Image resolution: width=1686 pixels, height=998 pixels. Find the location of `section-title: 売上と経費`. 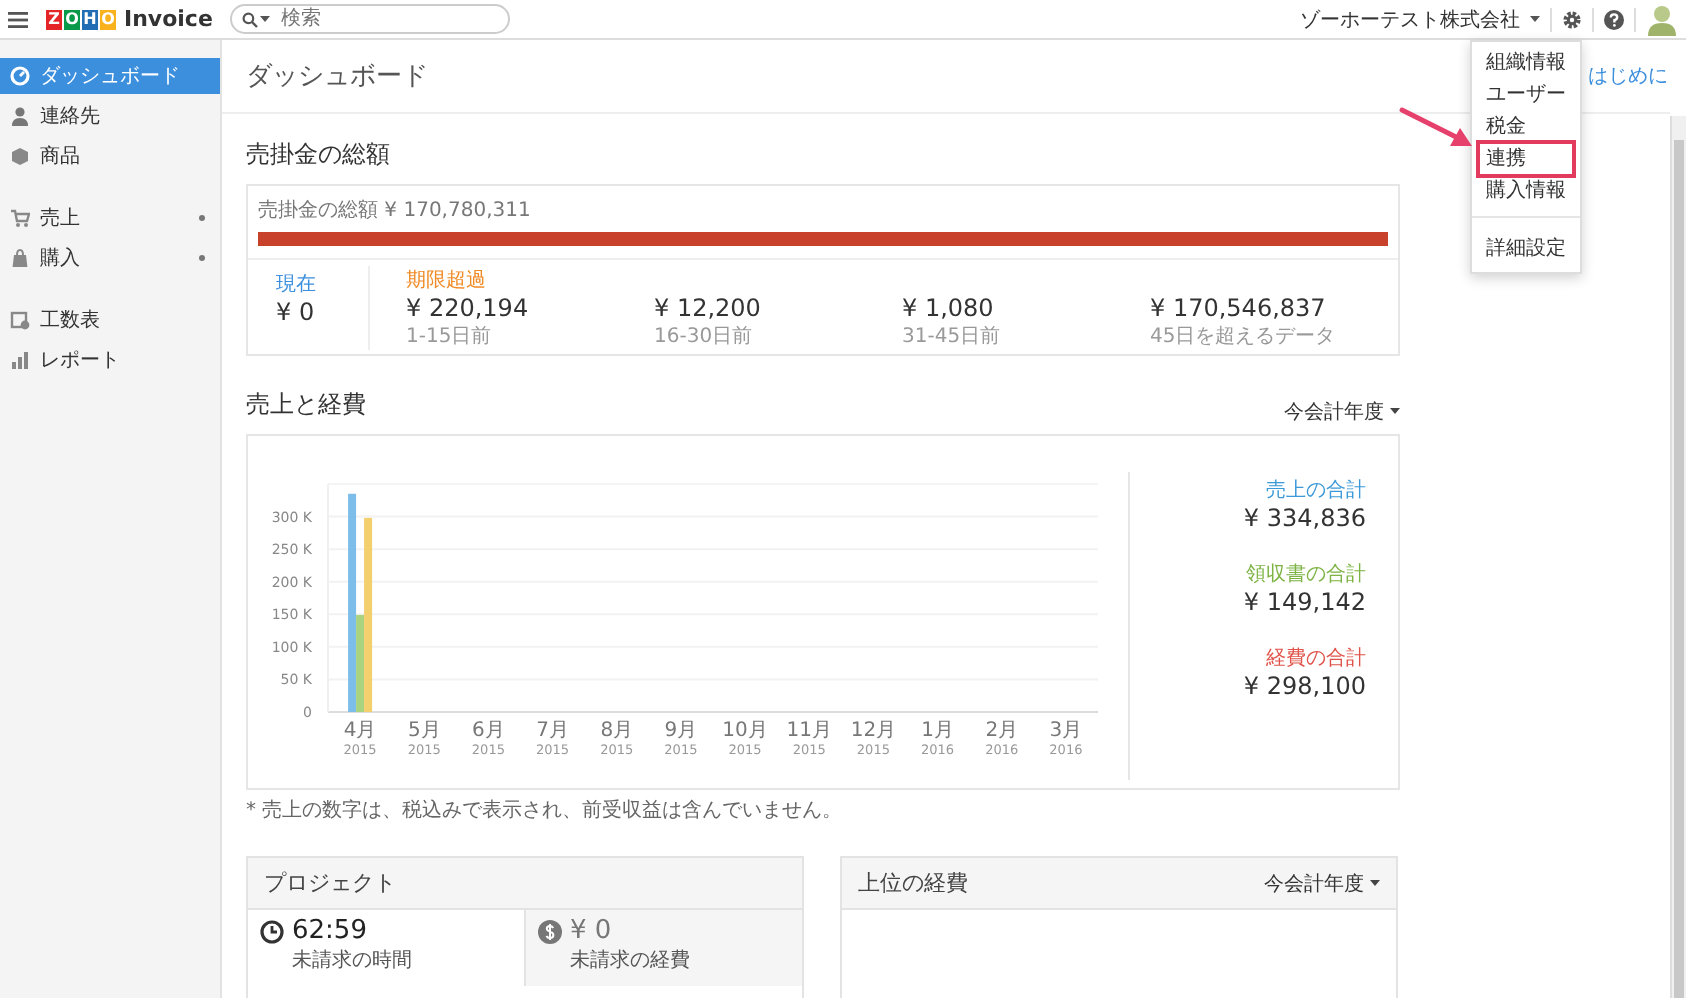

section-title: 売上と経費 is located at coordinates (306, 405).